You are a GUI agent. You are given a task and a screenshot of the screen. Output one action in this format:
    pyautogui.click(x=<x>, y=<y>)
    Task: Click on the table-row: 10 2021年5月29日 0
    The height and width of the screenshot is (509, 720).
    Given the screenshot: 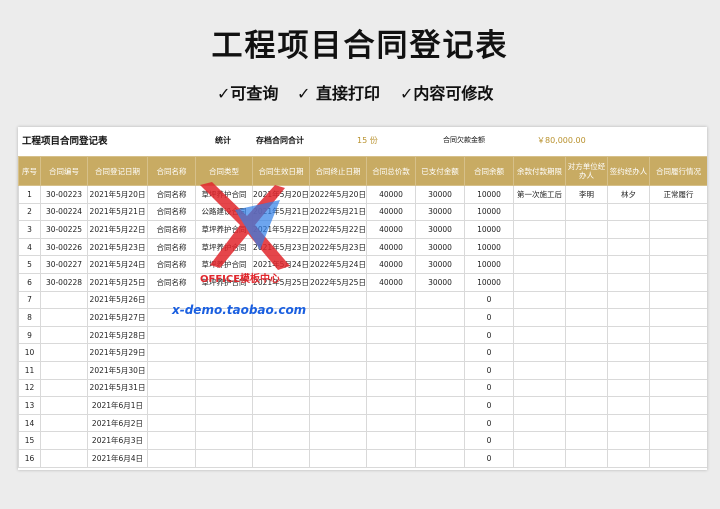 What is the action you would take?
    pyautogui.click(x=362, y=352)
    